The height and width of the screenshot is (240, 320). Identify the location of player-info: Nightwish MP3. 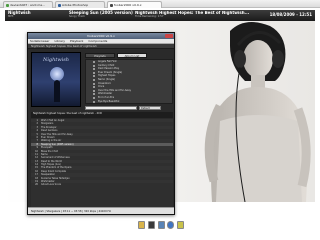
(38, 15).